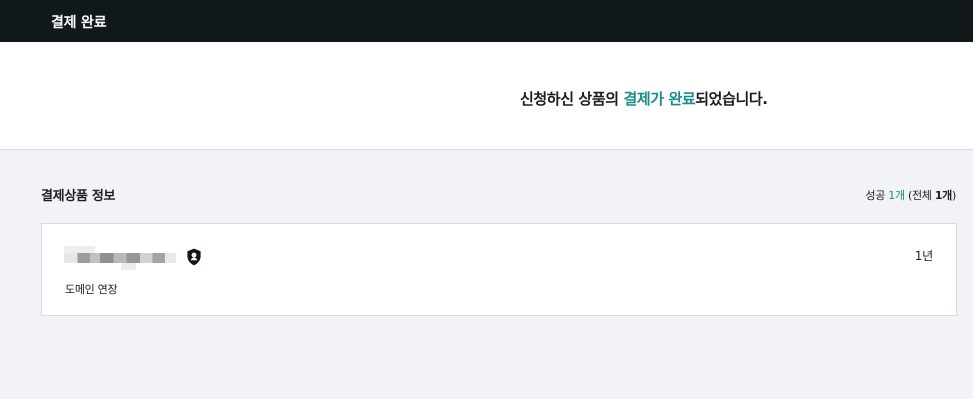 The width and height of the screenshot is (973, 399). Describe the element at coordinates (91, 289) in the screenshot. I see `product-type: 도메인 연장` at that location.